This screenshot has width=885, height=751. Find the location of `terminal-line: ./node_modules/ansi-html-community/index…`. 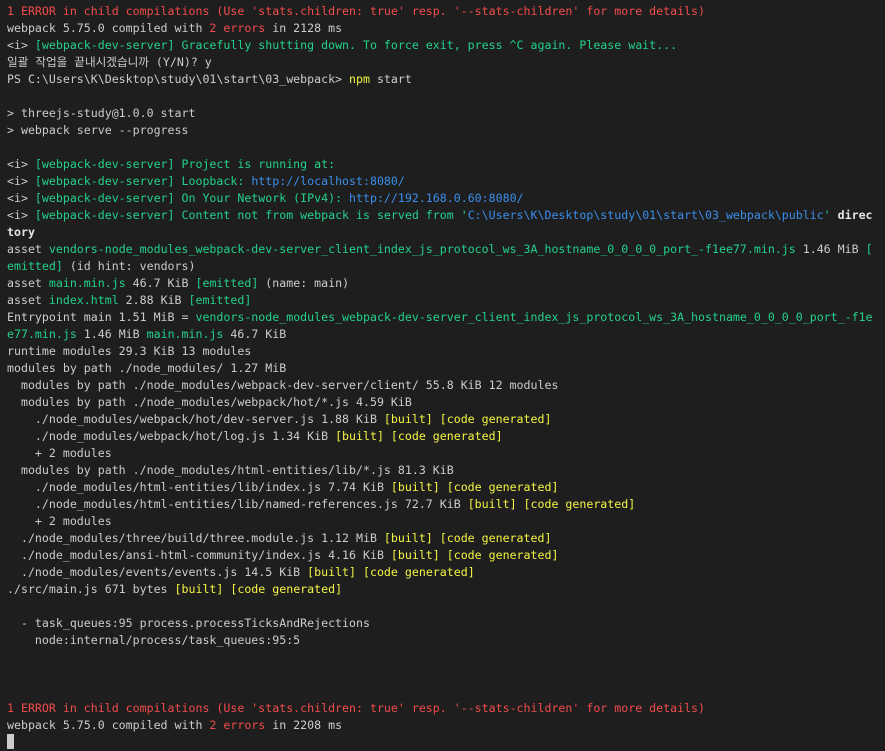

terminal-line: ./node_modules/ansi-html-community/index… is located at coordinates (446, 555).